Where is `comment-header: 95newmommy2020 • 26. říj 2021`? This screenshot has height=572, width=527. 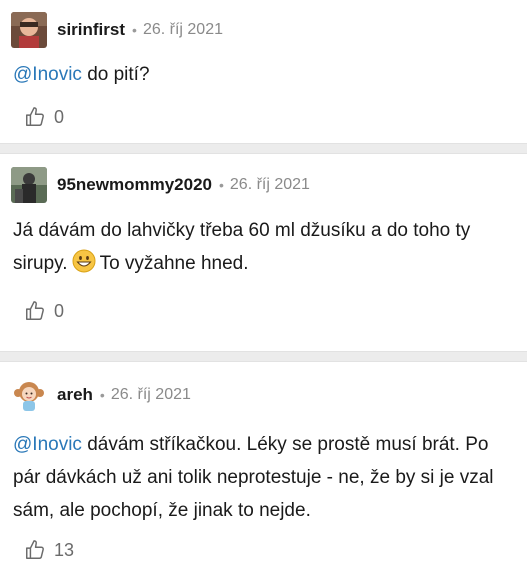
comment-header: 95newmommy2020 • 26. říj 2021 is located at coordinates (160, 185).